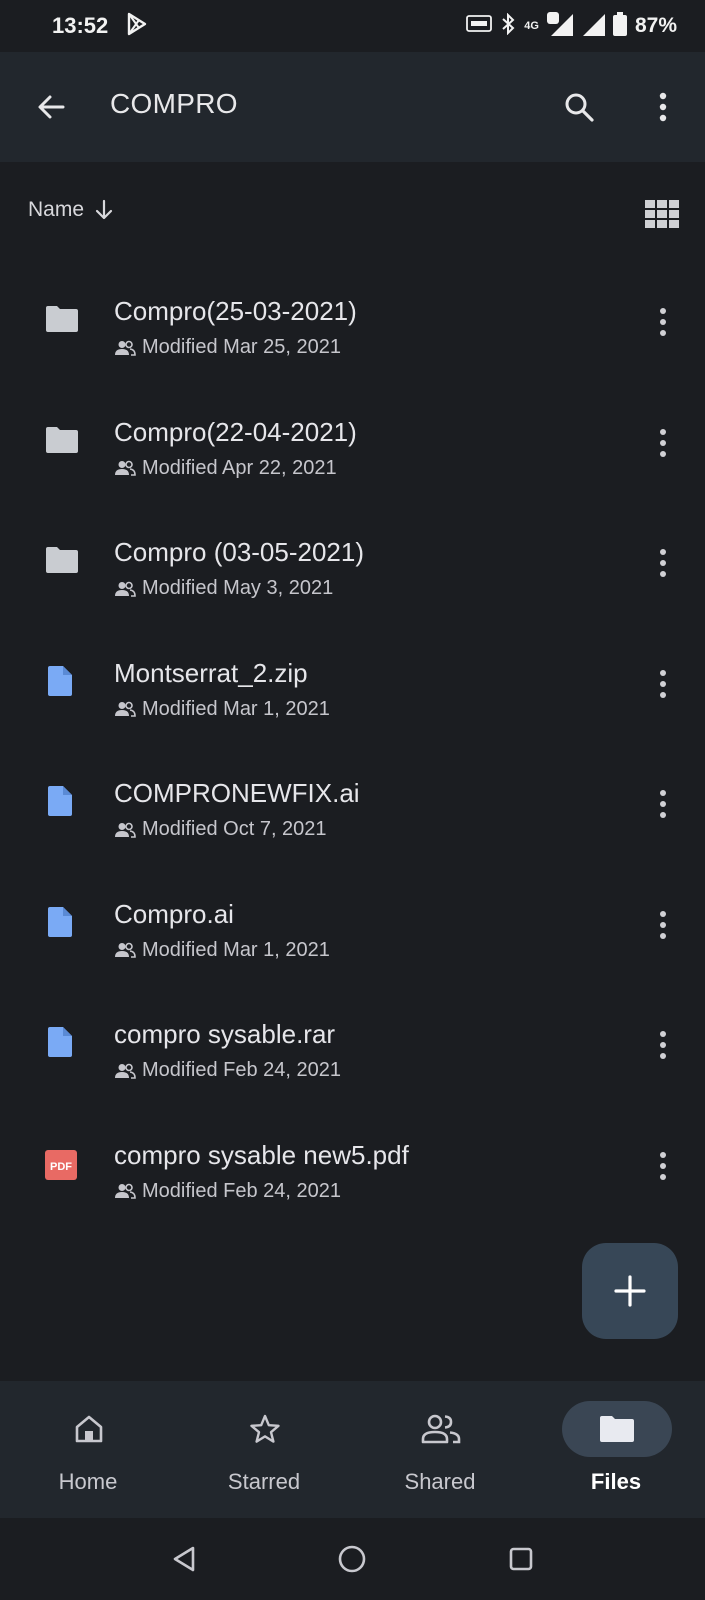  Describe the element at coordinates (352, 676) in the screenshot. I see `list-item: Montserrat_2.zip Modified Mar 1, 2021` at that location.